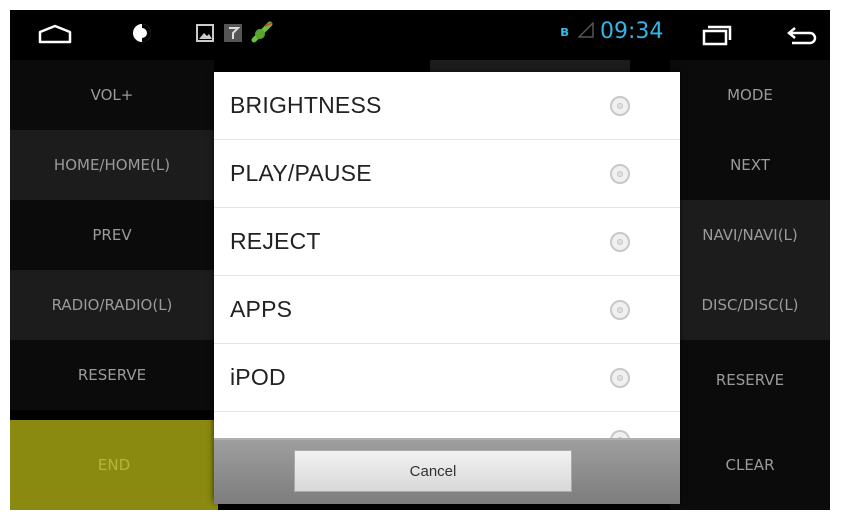 The image size is (842, 514). What do you see at coordinates (112, 375) in the screenshot?
I see `reserve-left-button: RESERVE` at bounding box center [112, 375].